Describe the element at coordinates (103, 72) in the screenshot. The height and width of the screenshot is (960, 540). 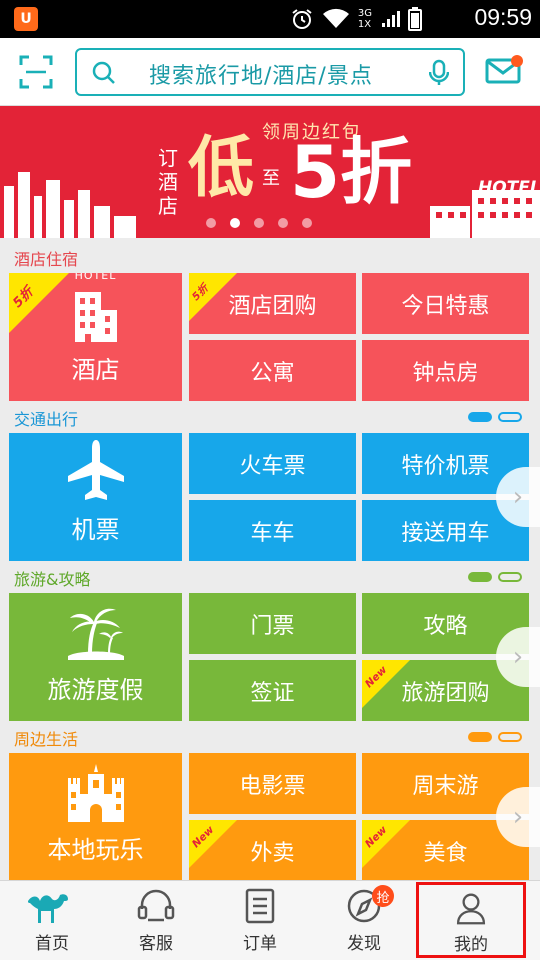
I see `search-icon` at that location.